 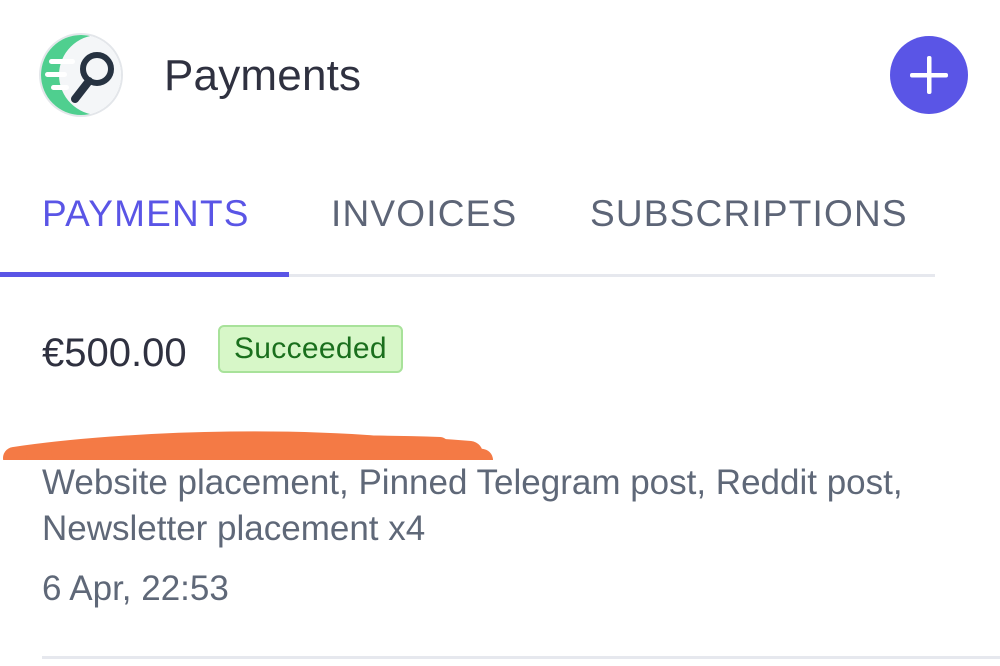 I want to click on tab-invoices: INVOICES, so click(x=424, y=214).